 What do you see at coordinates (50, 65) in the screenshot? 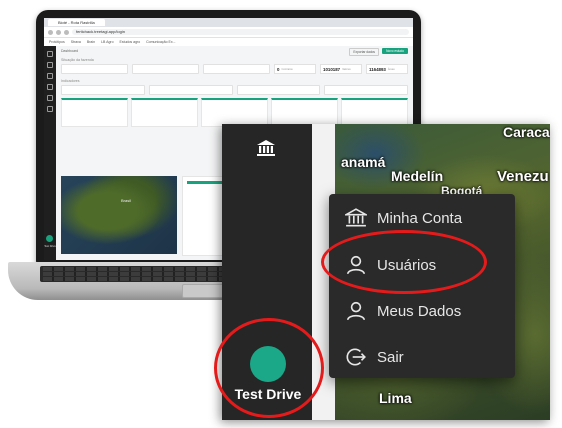
I see `dashboard-icon` at bounding box center [50, 65].